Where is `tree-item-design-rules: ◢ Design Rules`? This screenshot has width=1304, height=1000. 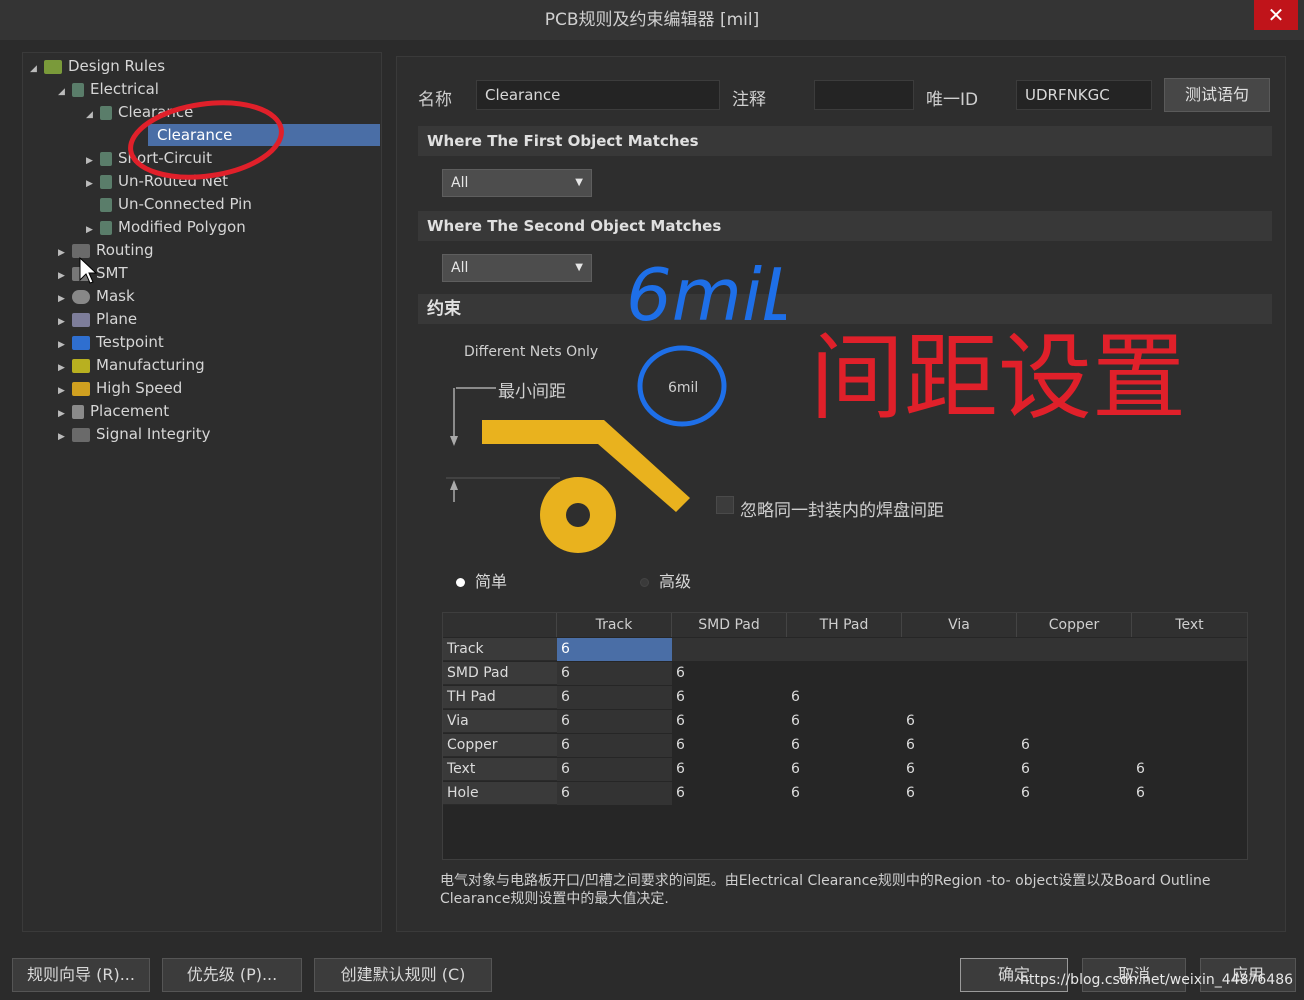
tree-item-design-rules: ◢ Design Rules is located at coordinates (97, 66).